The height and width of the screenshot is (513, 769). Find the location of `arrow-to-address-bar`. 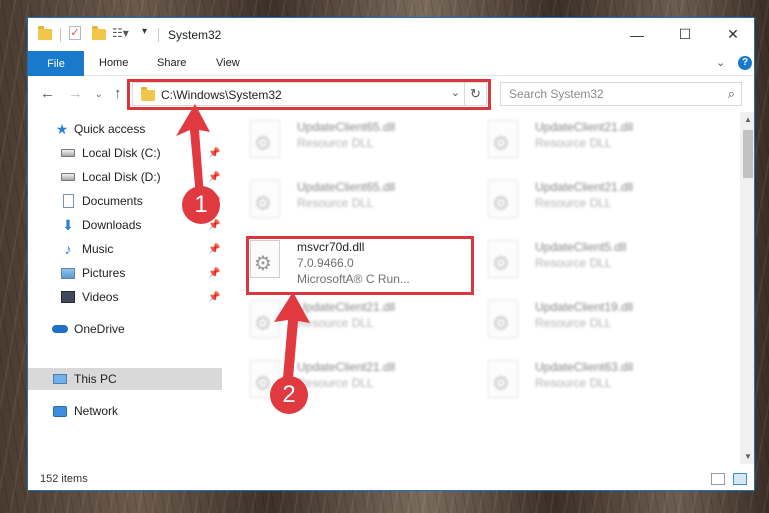

arrow-to-address-bar is located at coordinates (193, 150).